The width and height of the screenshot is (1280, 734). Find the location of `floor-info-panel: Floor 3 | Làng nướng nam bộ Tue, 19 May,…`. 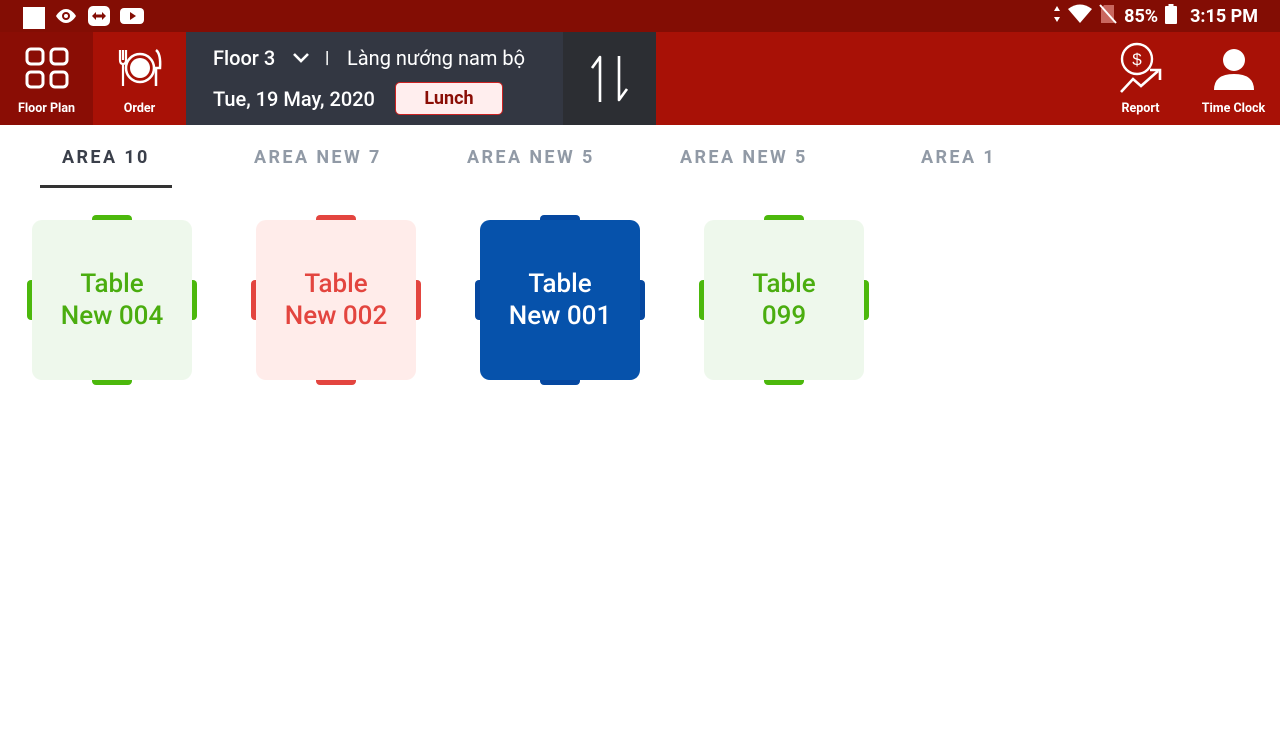

floor-info-panel: Floor 3 | Làng nướng nam bộ Tue, 19 May,… is located at coordinates (374, 78).